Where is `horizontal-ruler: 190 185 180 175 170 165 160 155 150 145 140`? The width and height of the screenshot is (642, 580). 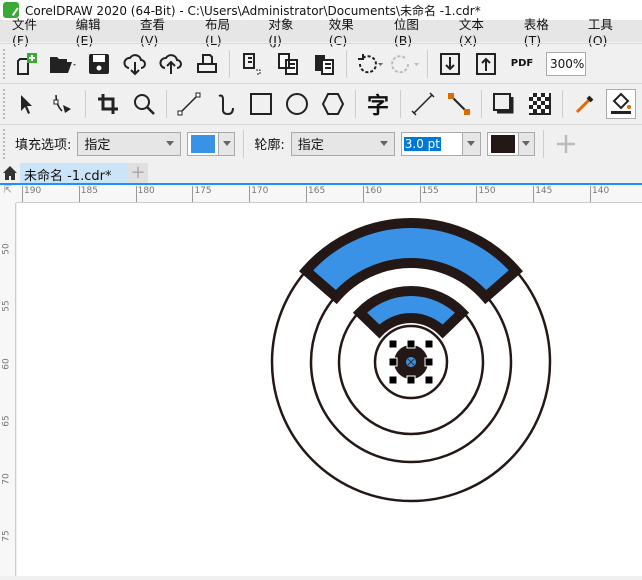 horizontal-ruler: 190 185 180 175 170 165 160 155 150 145 140 is located at coordinates (329, 194).